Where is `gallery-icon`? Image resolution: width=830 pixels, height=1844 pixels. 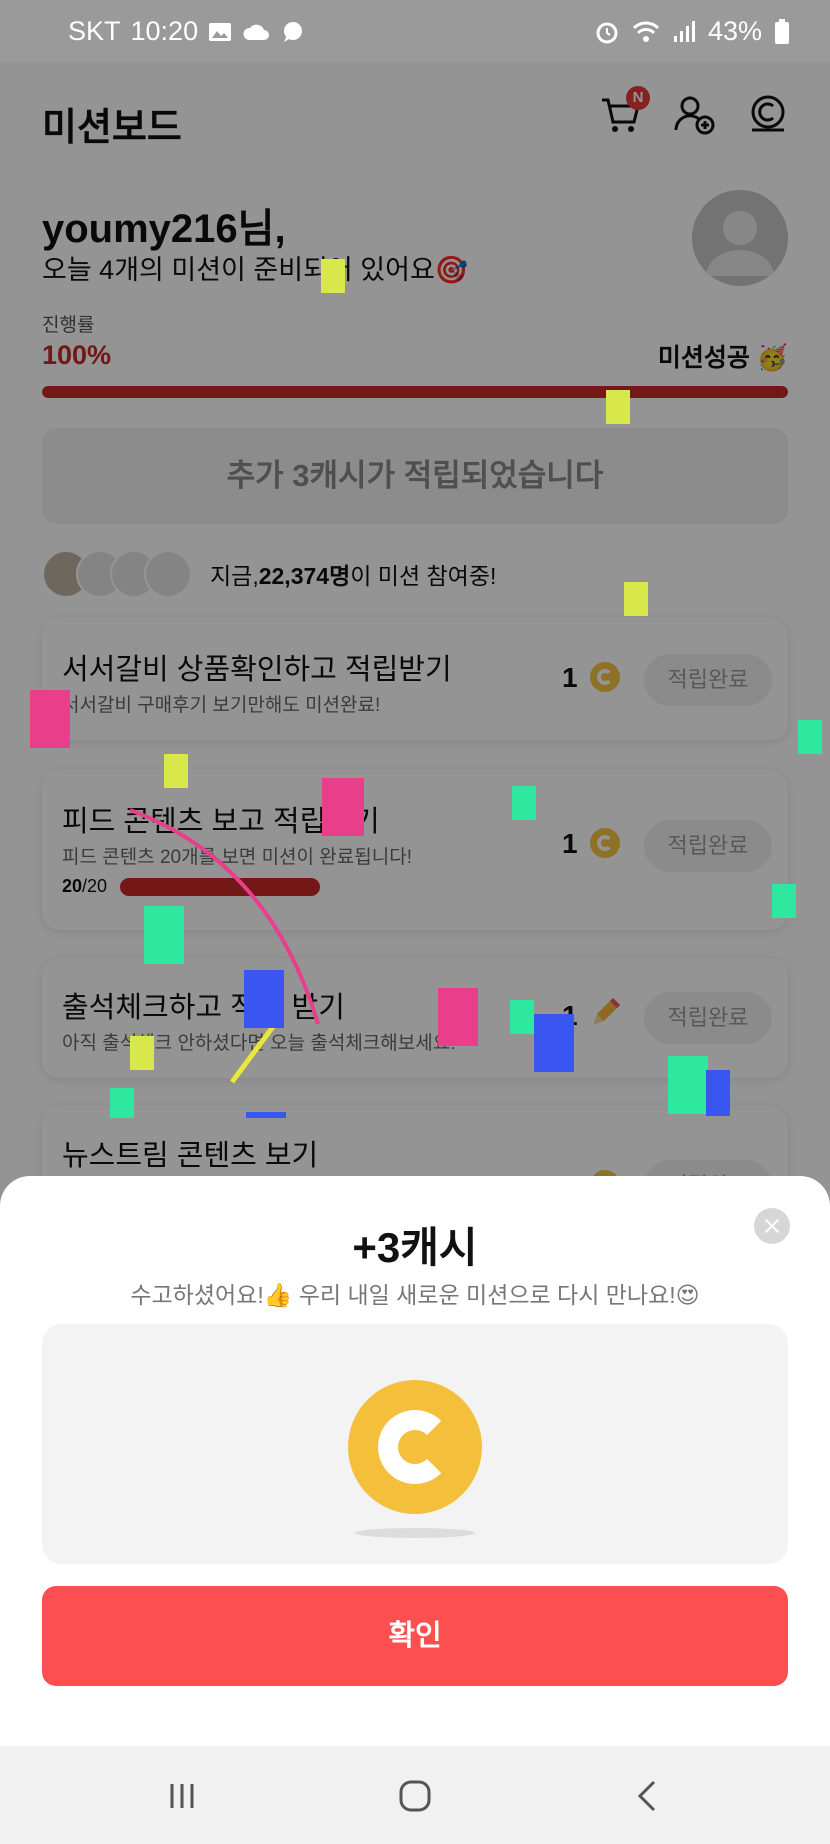 gallery-icon is located at coordinates (220, 31).